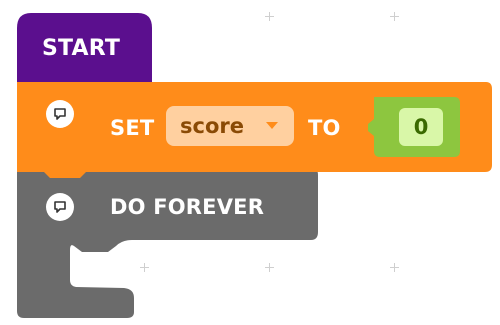  Describe the element at coordinates (324, 128) in the screenshot. I see `to-label: TO` at that location.